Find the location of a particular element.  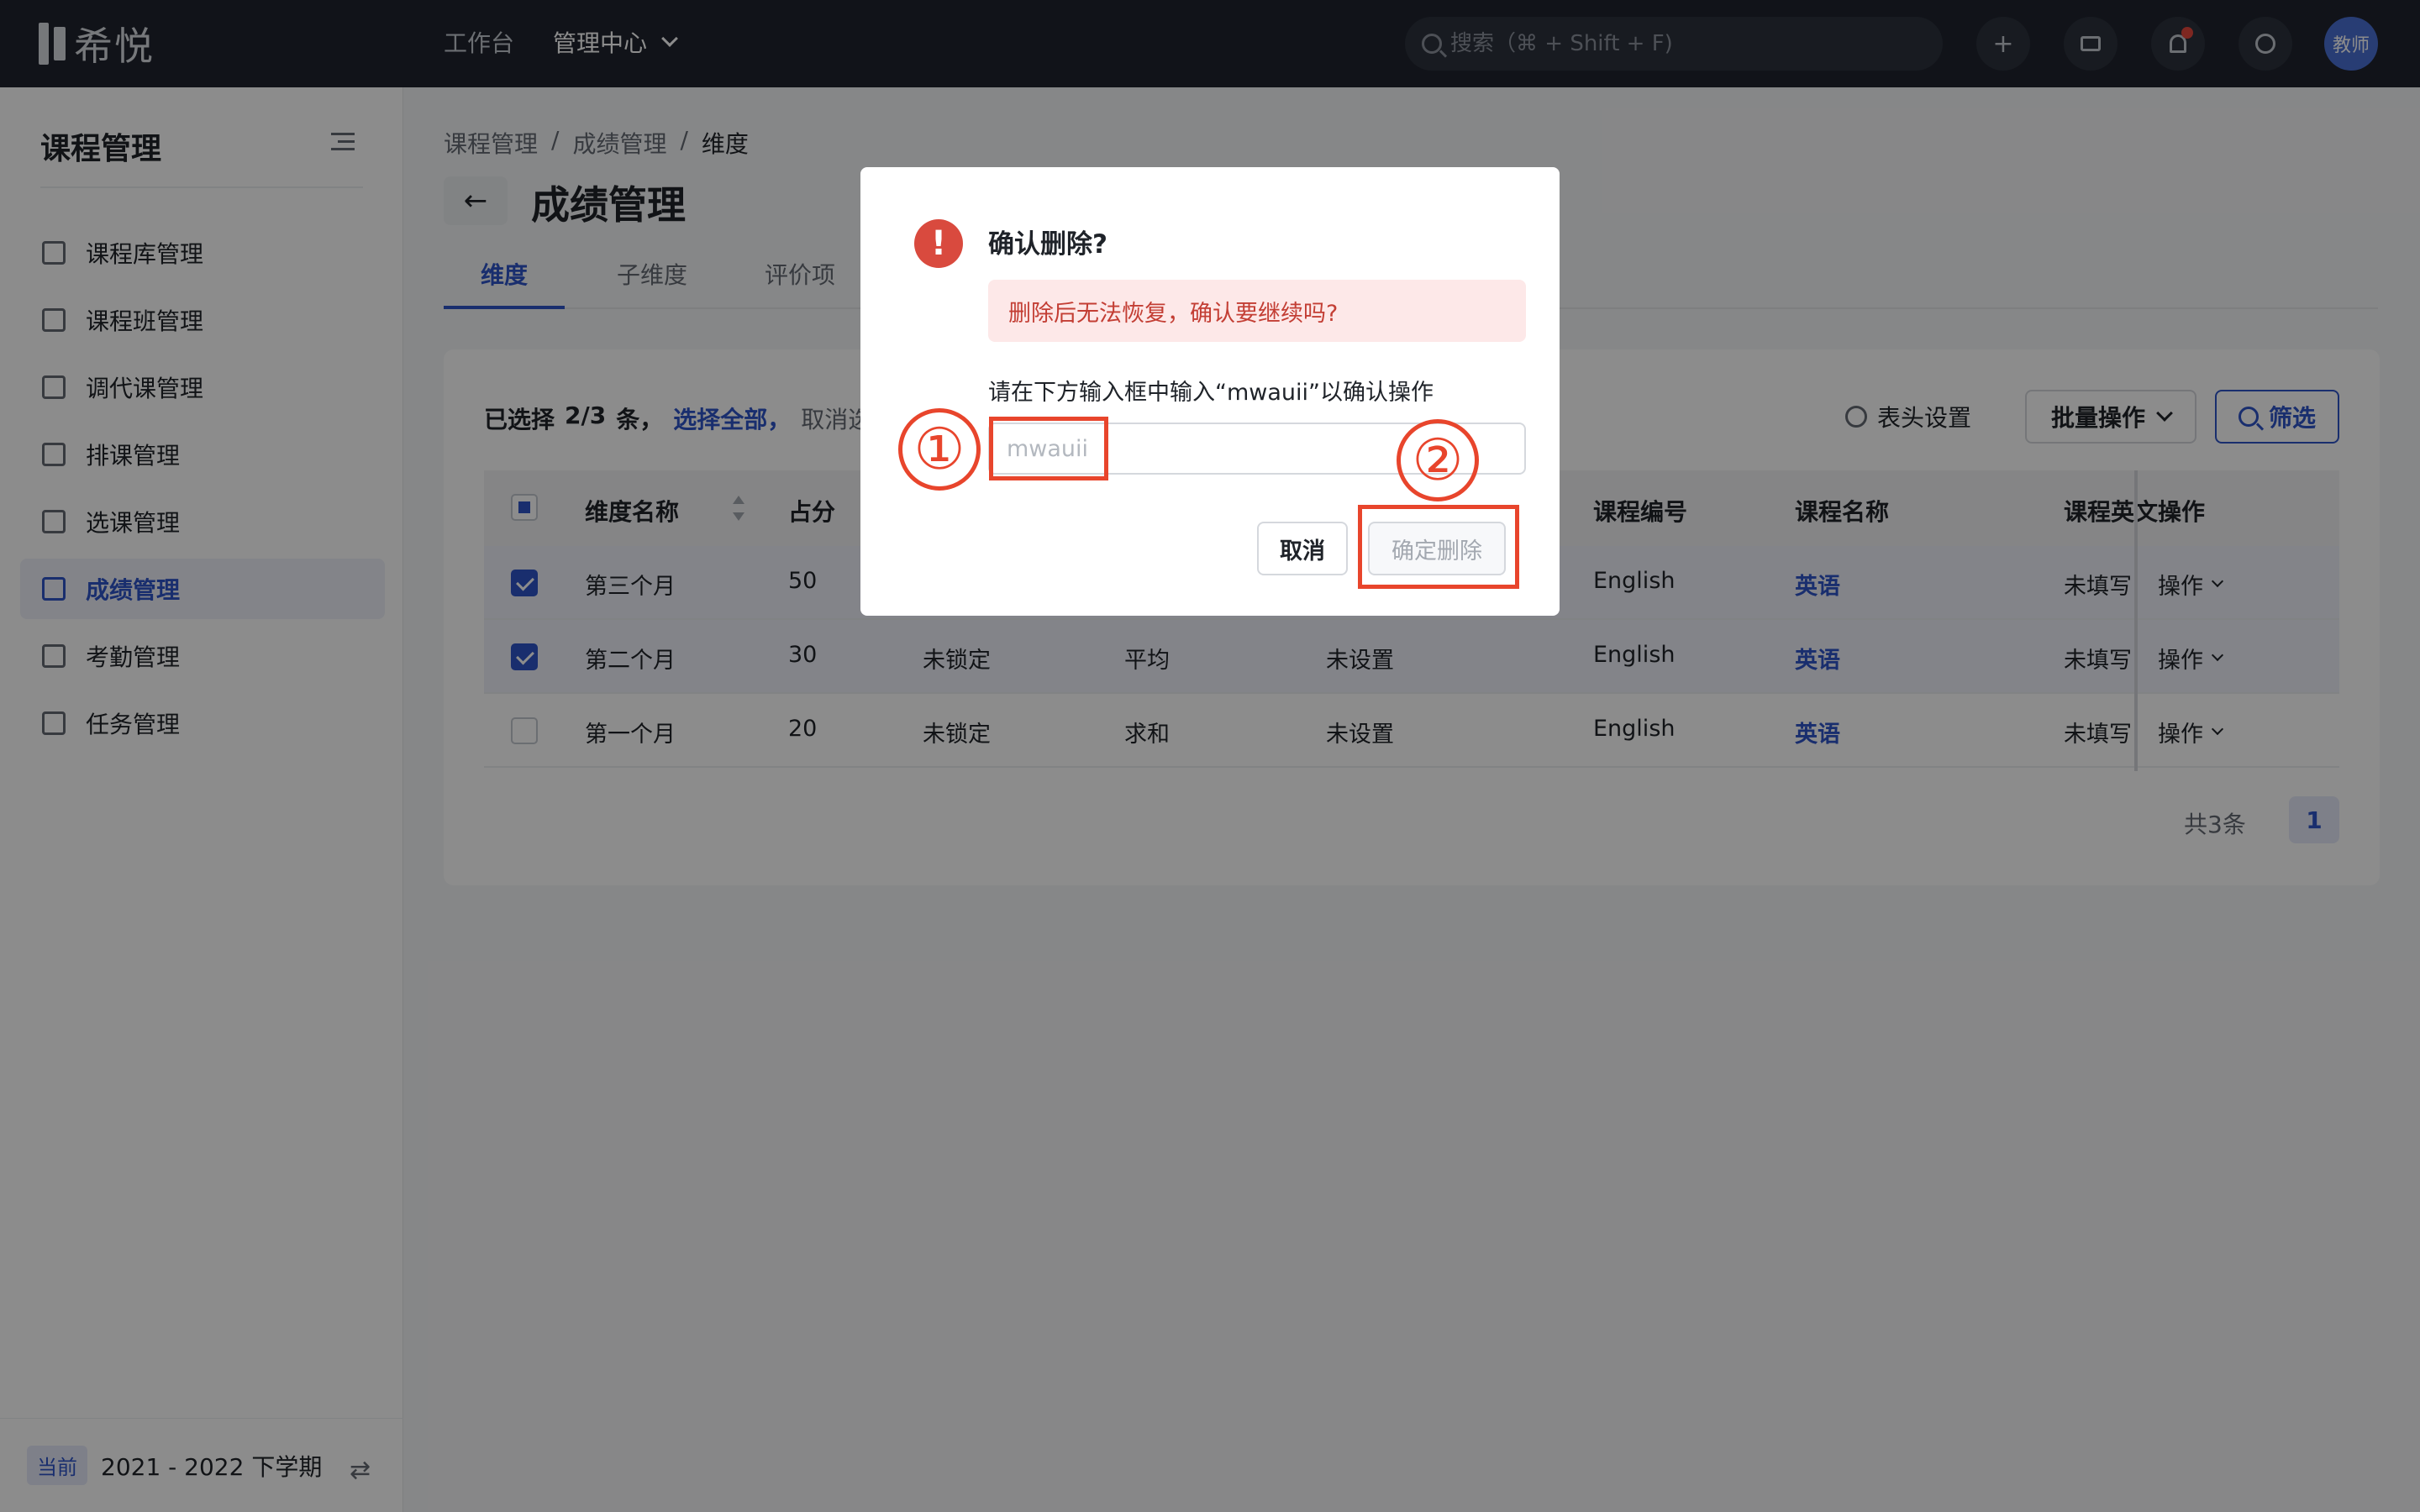

dialog-warning: 删除后无法恢复，确认要继续吗? is located at coordinates (1257, 311).